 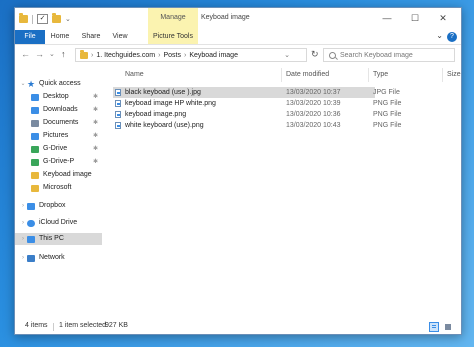 I want to click on sidebar-item-g-drive: G-Drive ✱, so click(x=58, y=149).